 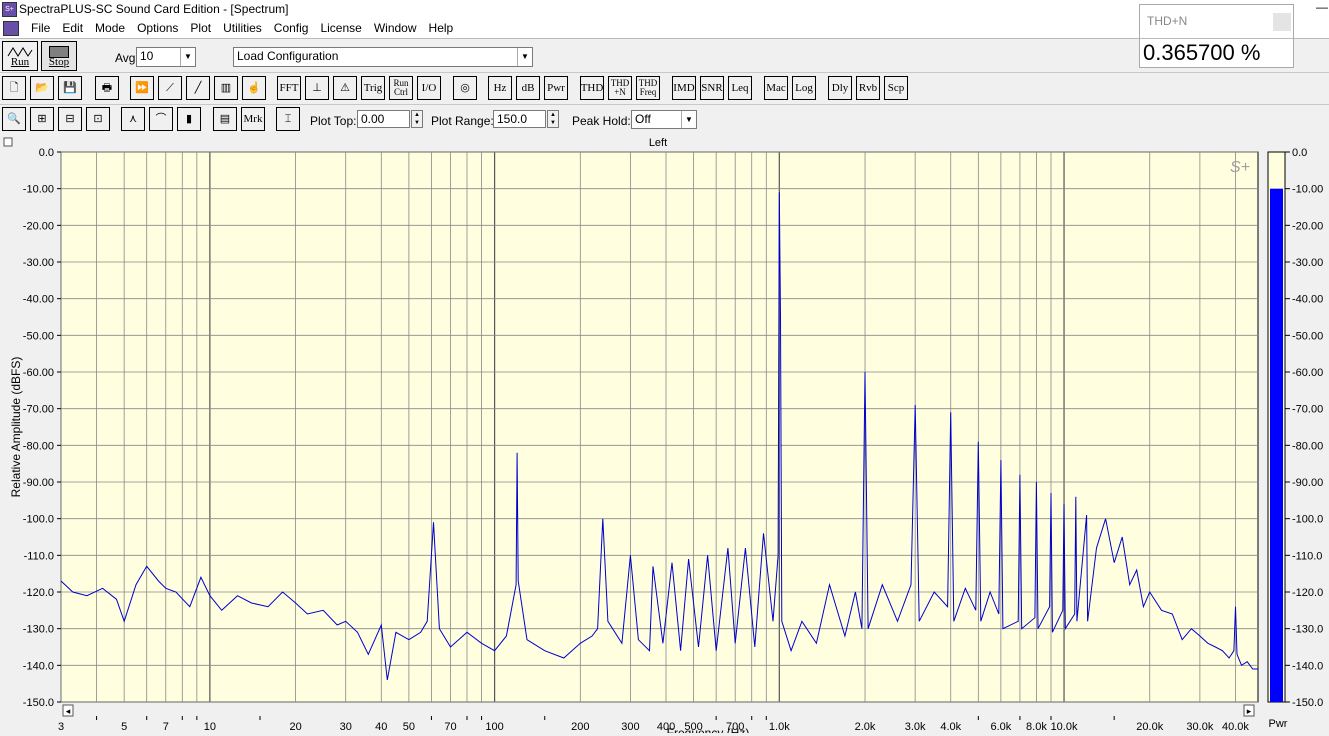 I want to click on x-tick-label: 5, so click(x=124, y=727).